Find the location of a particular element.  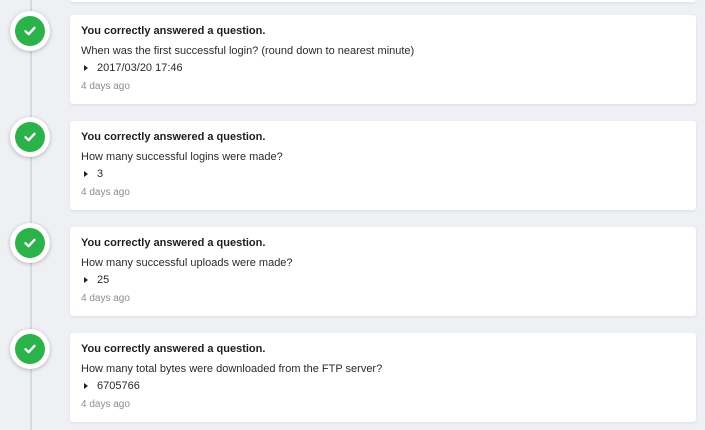

question-text: How many successful logins were made? is located at coordinates (182, 157).